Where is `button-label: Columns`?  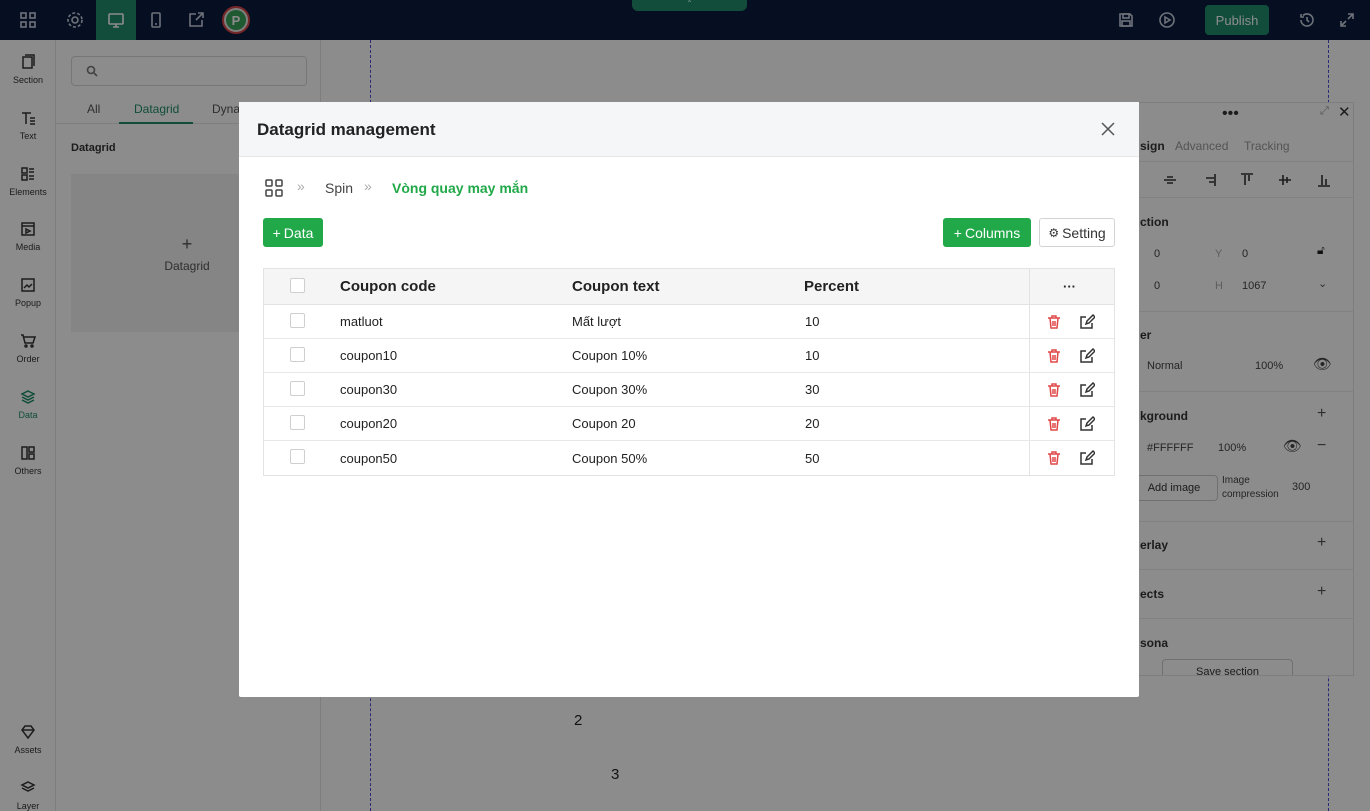 button-label: Columns is located at coordinates (992, 232).